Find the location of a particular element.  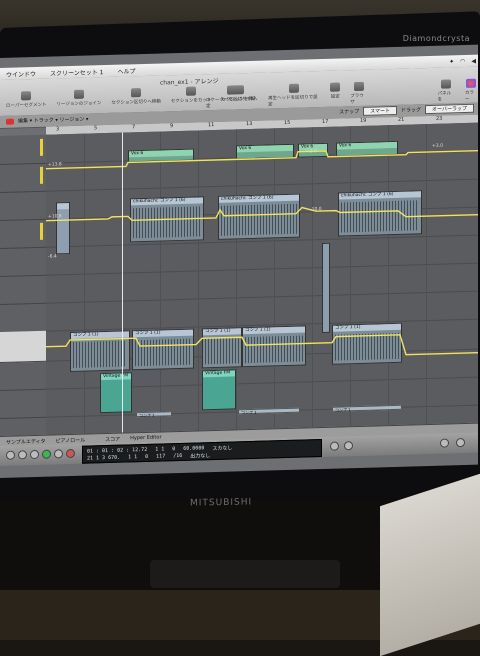

play-icon is located at coordinates (46, 454).